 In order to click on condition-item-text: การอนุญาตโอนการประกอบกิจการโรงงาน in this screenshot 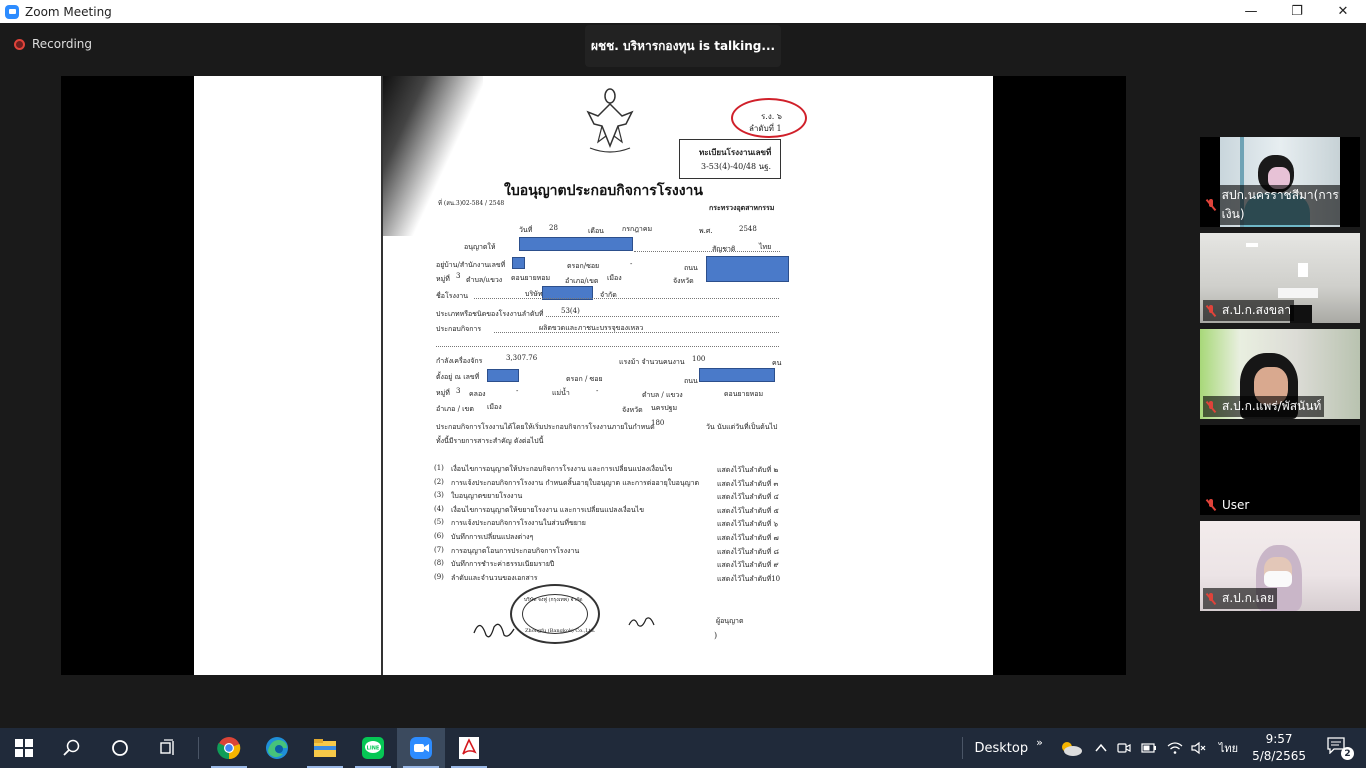, I will do `click(515, 550)`.